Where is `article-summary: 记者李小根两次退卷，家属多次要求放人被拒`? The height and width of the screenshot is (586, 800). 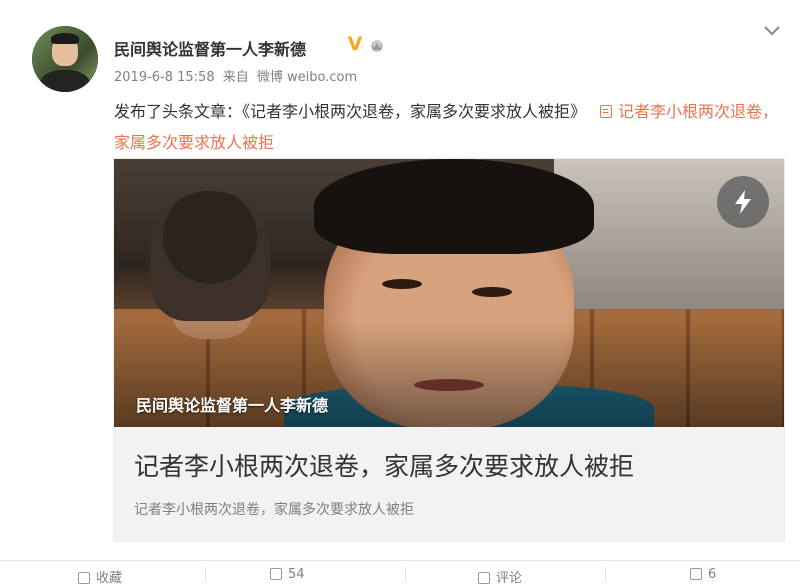 article-summary: 记者李小根两次退卷，家属多次要求放人被拒 is located at coordinates (274, 510).